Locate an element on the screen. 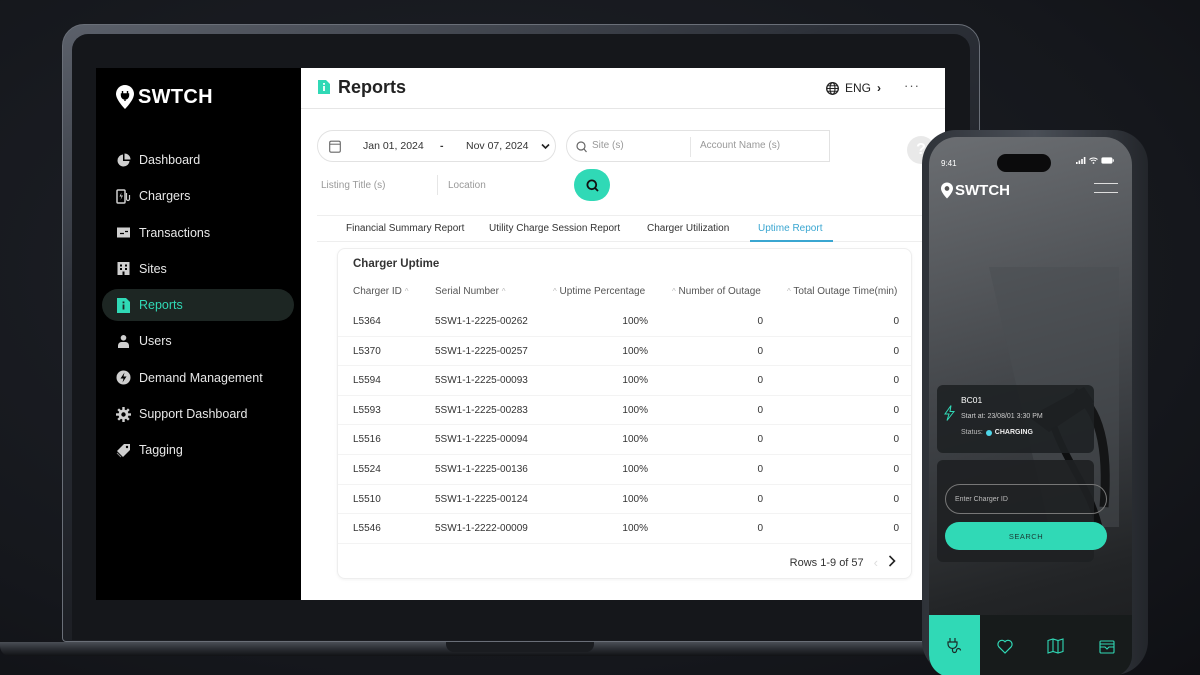  sidebar-item-transactions: Transactions is located at coordinates (198, 233).